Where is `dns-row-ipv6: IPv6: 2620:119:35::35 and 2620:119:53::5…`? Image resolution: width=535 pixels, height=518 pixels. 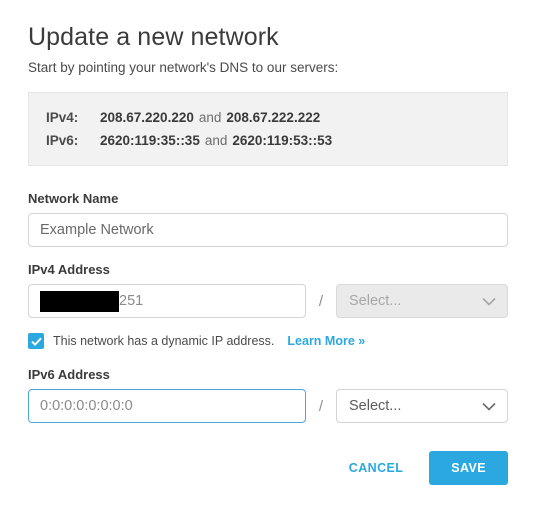
dns-row-ipv6: IPv6: 2620:119:35::35 and 2620:119:53::5… is located at coordinates (276, 140).